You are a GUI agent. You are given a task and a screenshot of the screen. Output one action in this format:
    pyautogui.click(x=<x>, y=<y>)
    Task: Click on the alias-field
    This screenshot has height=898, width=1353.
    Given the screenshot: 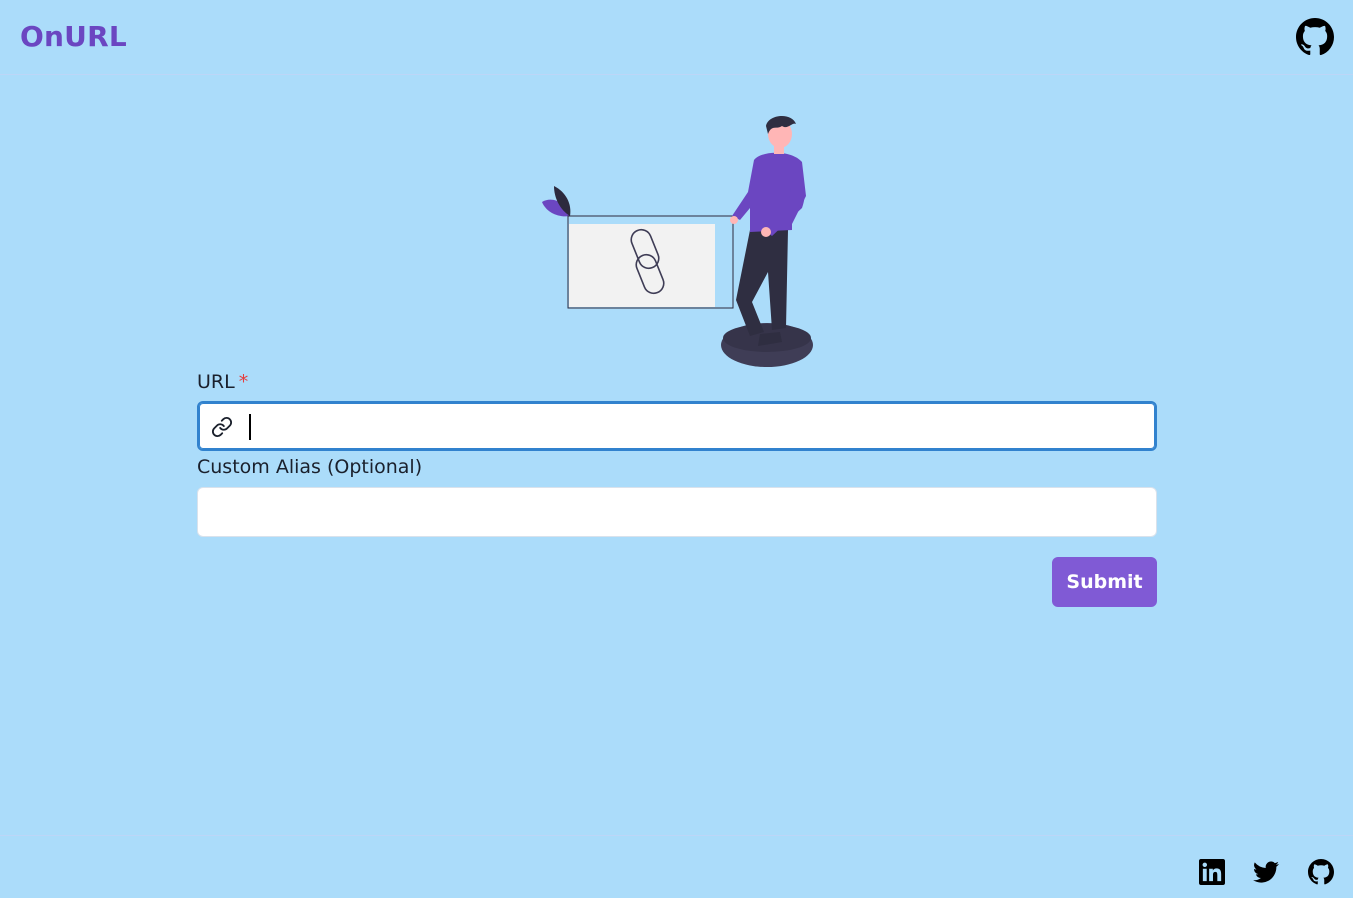 What is the action you would take?
    pyautogui.click(x=677, y=512)
    